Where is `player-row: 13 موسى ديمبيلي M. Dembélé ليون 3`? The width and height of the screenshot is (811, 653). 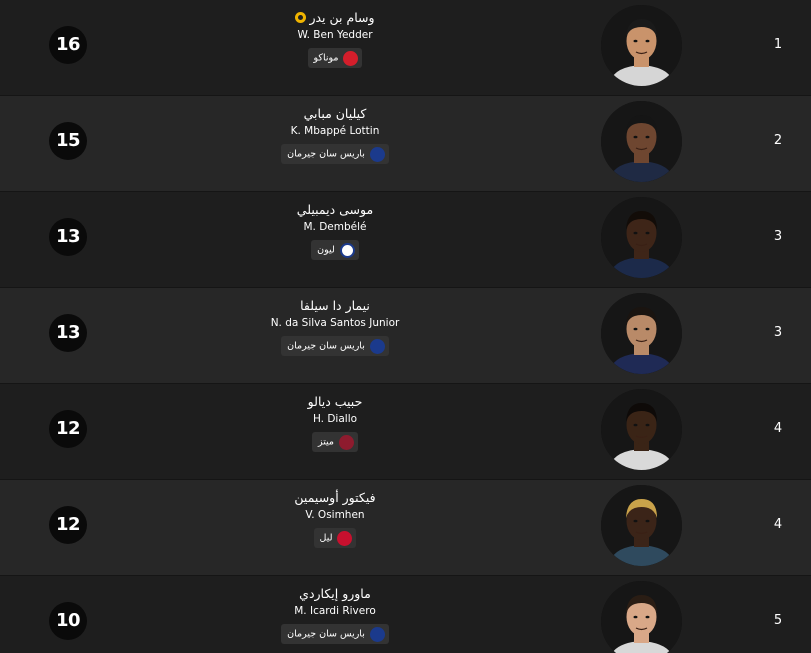
player-row: 13 موسى ديمبيلي M. Dembélé ليون 3 is located at coordinates (405, 240).